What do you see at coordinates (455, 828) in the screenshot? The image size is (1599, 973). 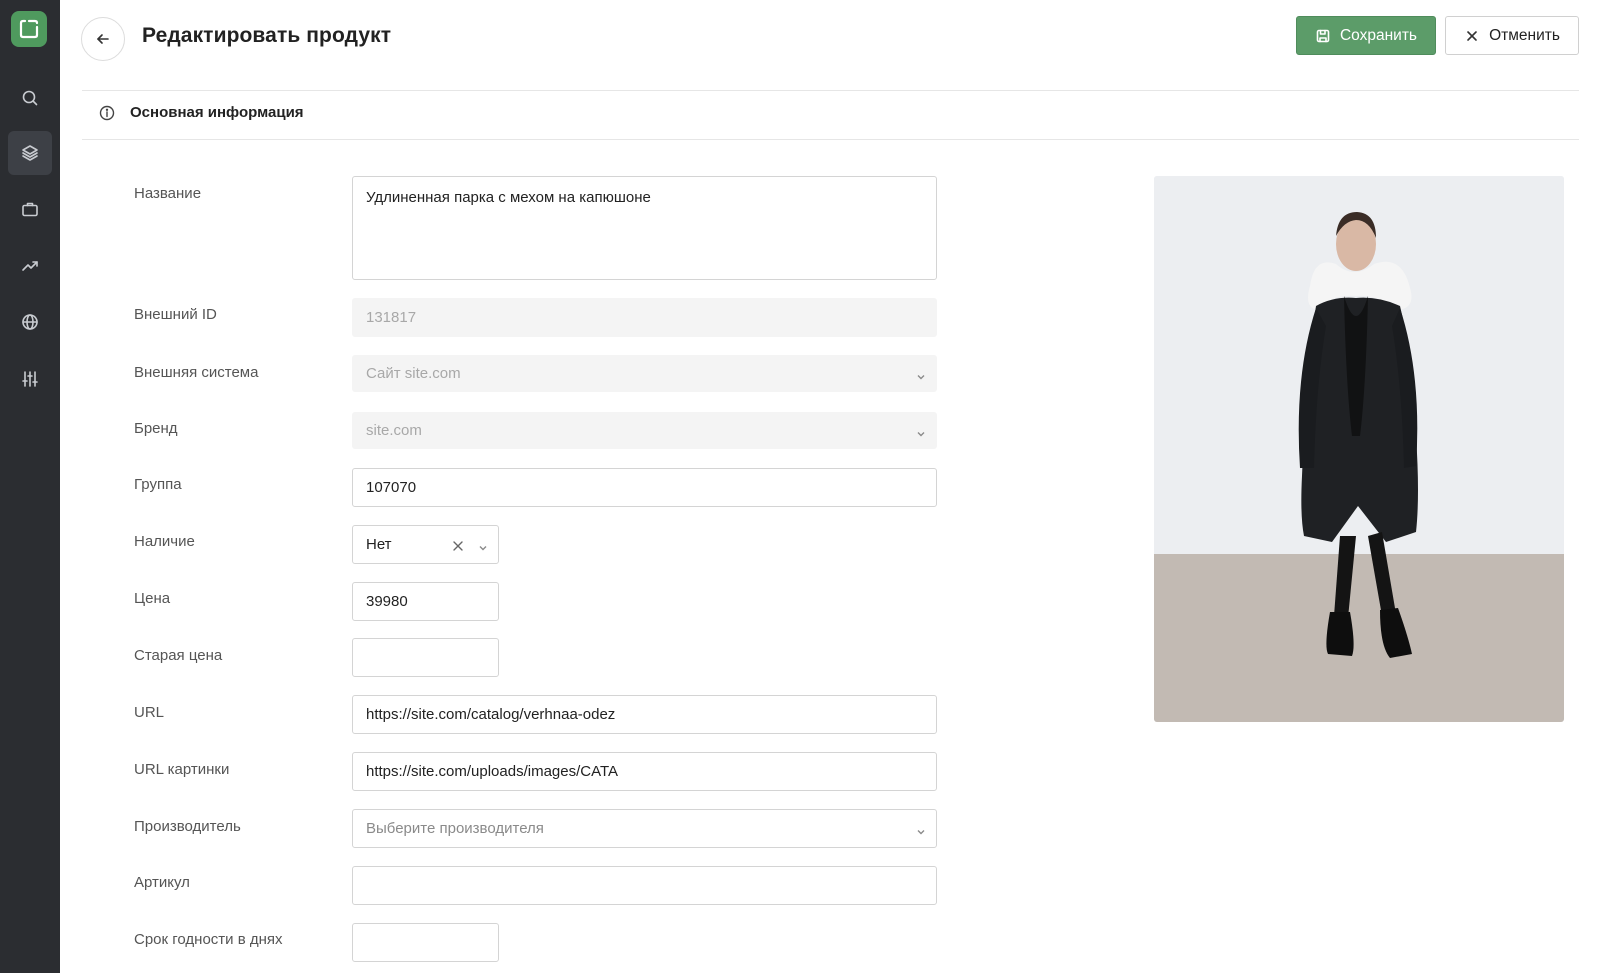 I see `manufacturer-placeholder: Выберите производителя` at bounding box center [455, 828].